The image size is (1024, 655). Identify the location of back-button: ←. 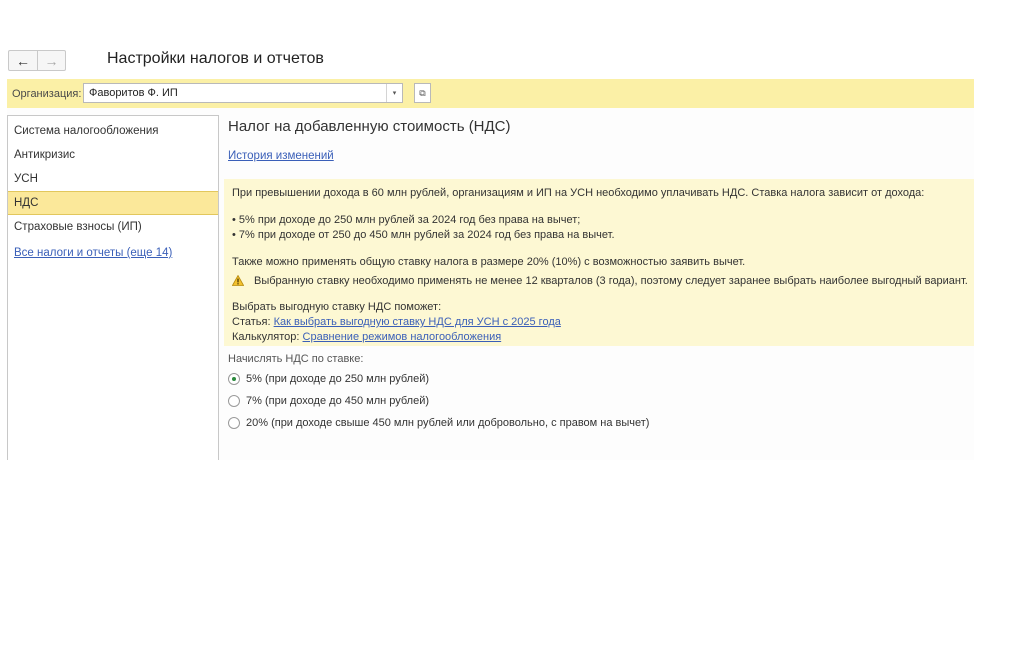
(23, 60).